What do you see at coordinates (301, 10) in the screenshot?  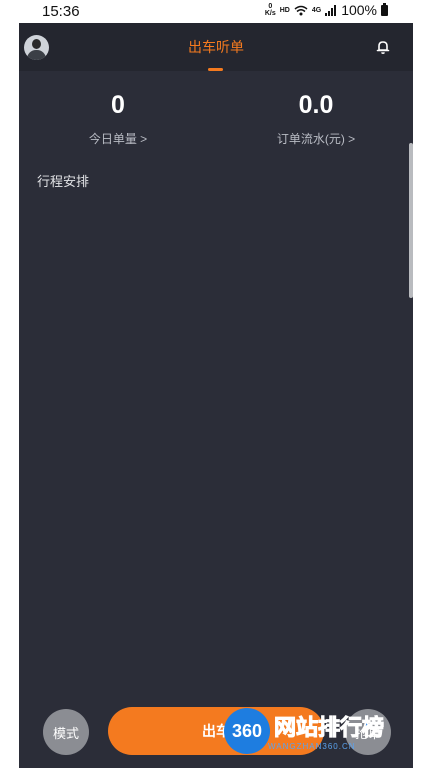 I see `wifi-icon` at bounding box center [301, 10].